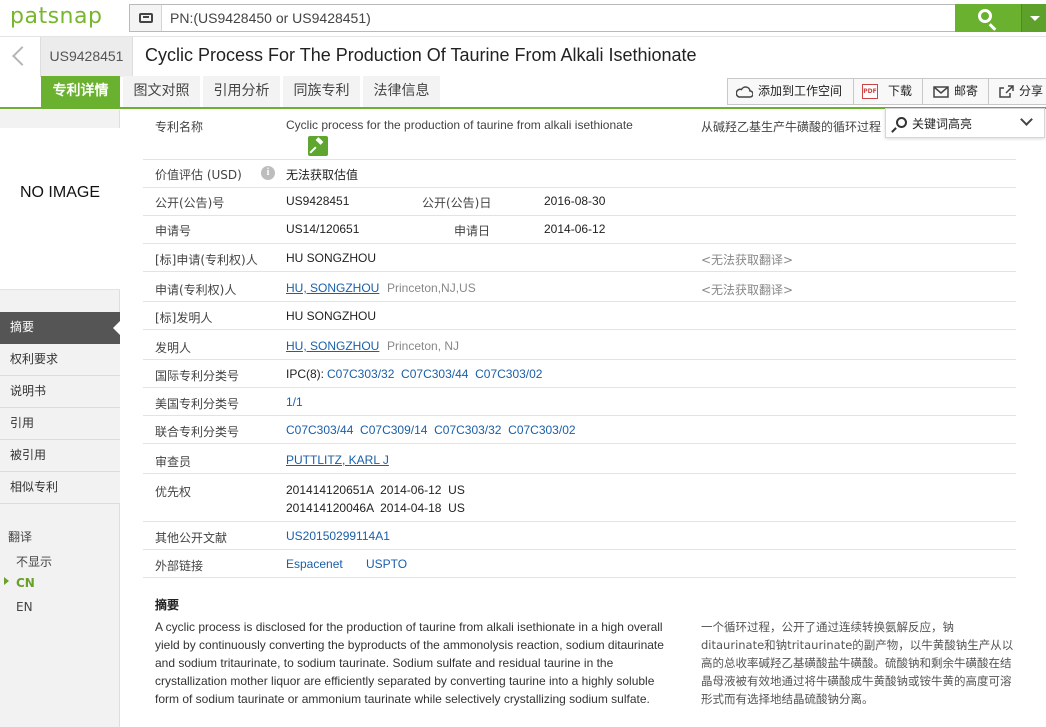 The image size is (1046, 727). I want to click on sidebar-item-citations: 引用, so click(60, 424).